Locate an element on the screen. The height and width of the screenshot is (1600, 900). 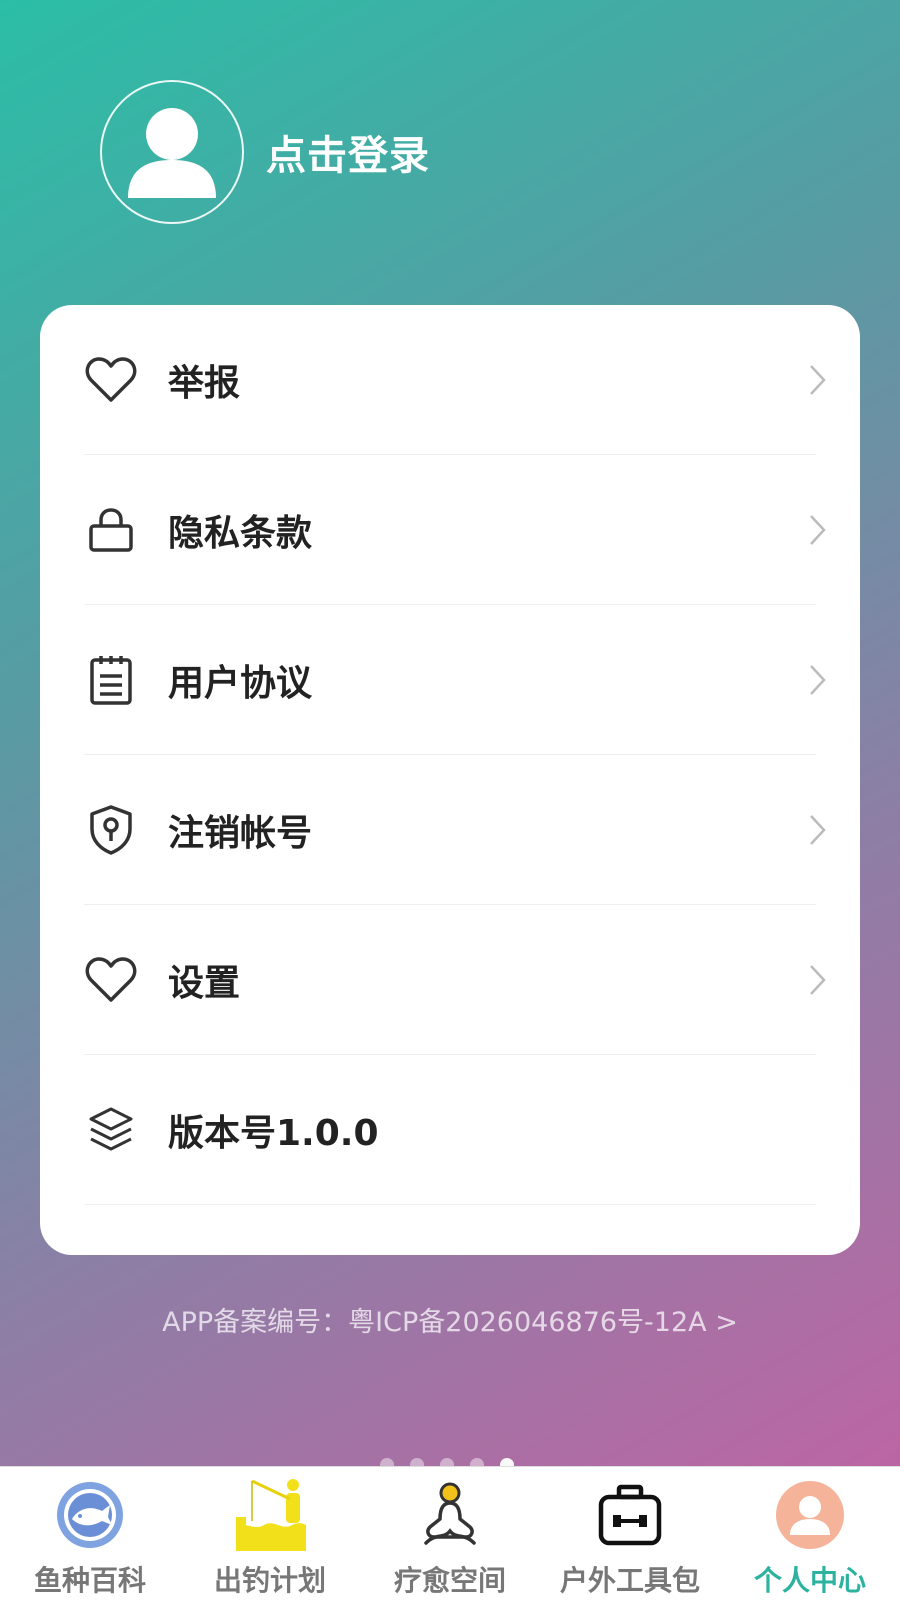
avatar is located at coordinates (172, 152).